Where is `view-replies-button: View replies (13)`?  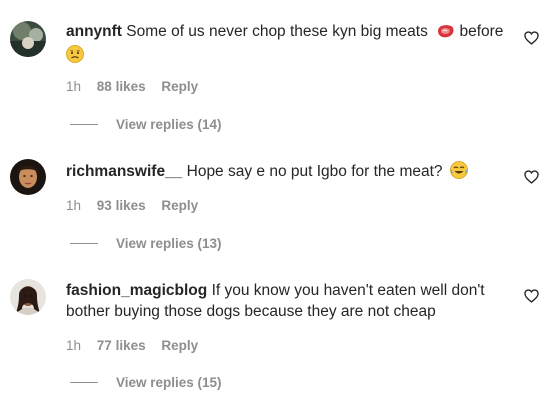
view-replies-button: View replies (13) is located at coordinates (146, 243).